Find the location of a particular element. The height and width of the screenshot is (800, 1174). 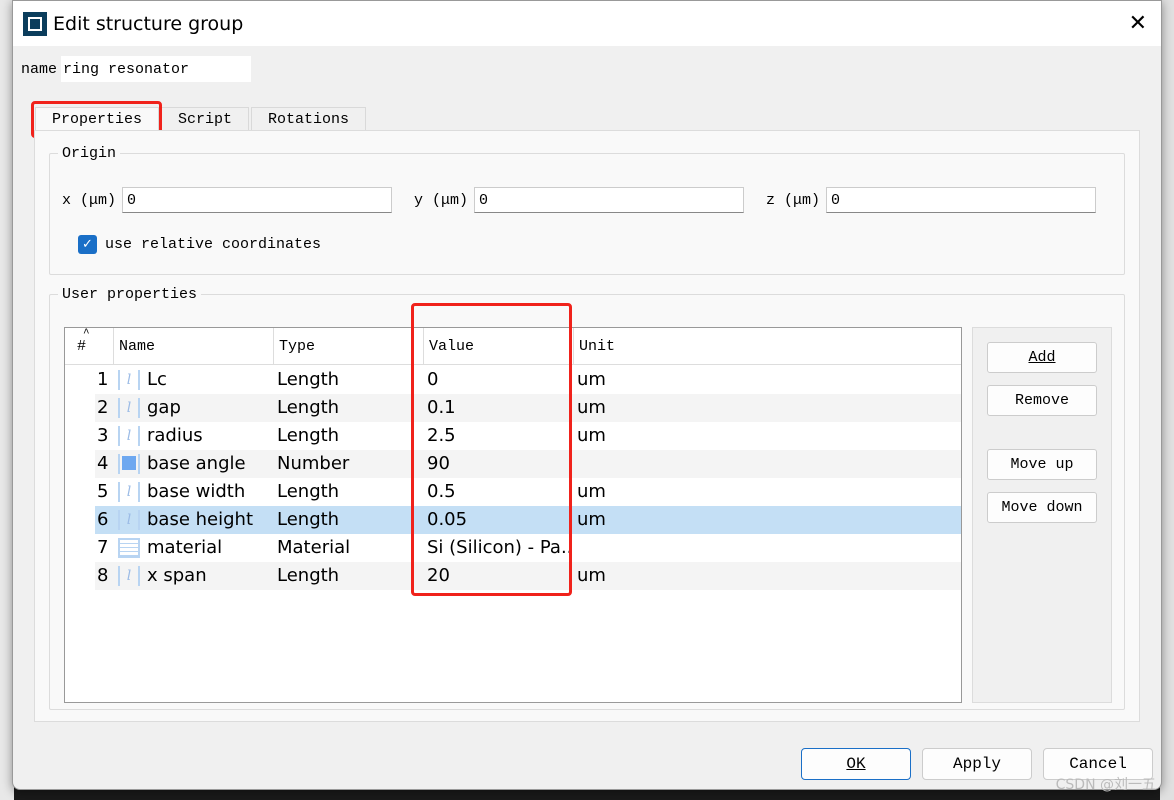

property-name: Lc is located at coordinates (157, 379).